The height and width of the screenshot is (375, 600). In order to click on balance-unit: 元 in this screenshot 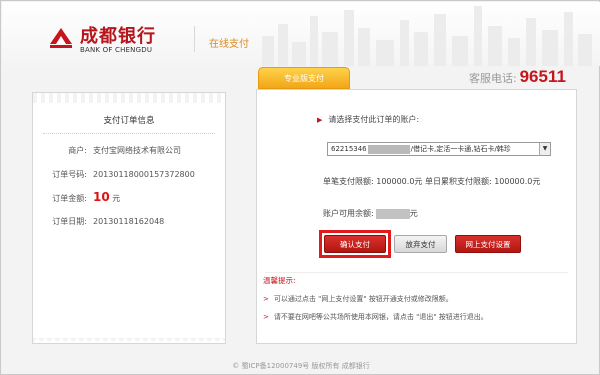, I will do `click(413, 213)`.